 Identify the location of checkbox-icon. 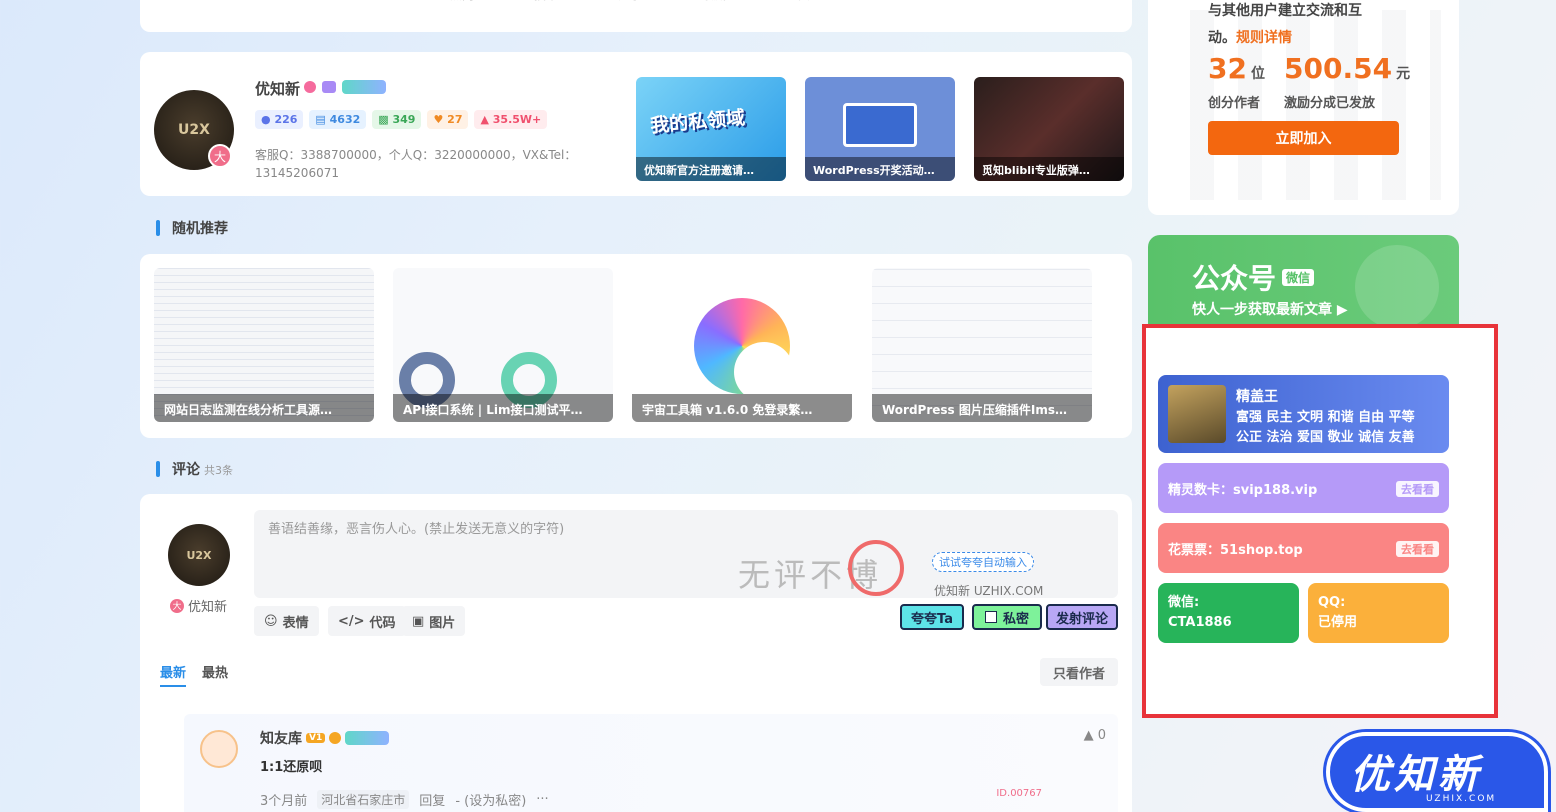
(990, 617).